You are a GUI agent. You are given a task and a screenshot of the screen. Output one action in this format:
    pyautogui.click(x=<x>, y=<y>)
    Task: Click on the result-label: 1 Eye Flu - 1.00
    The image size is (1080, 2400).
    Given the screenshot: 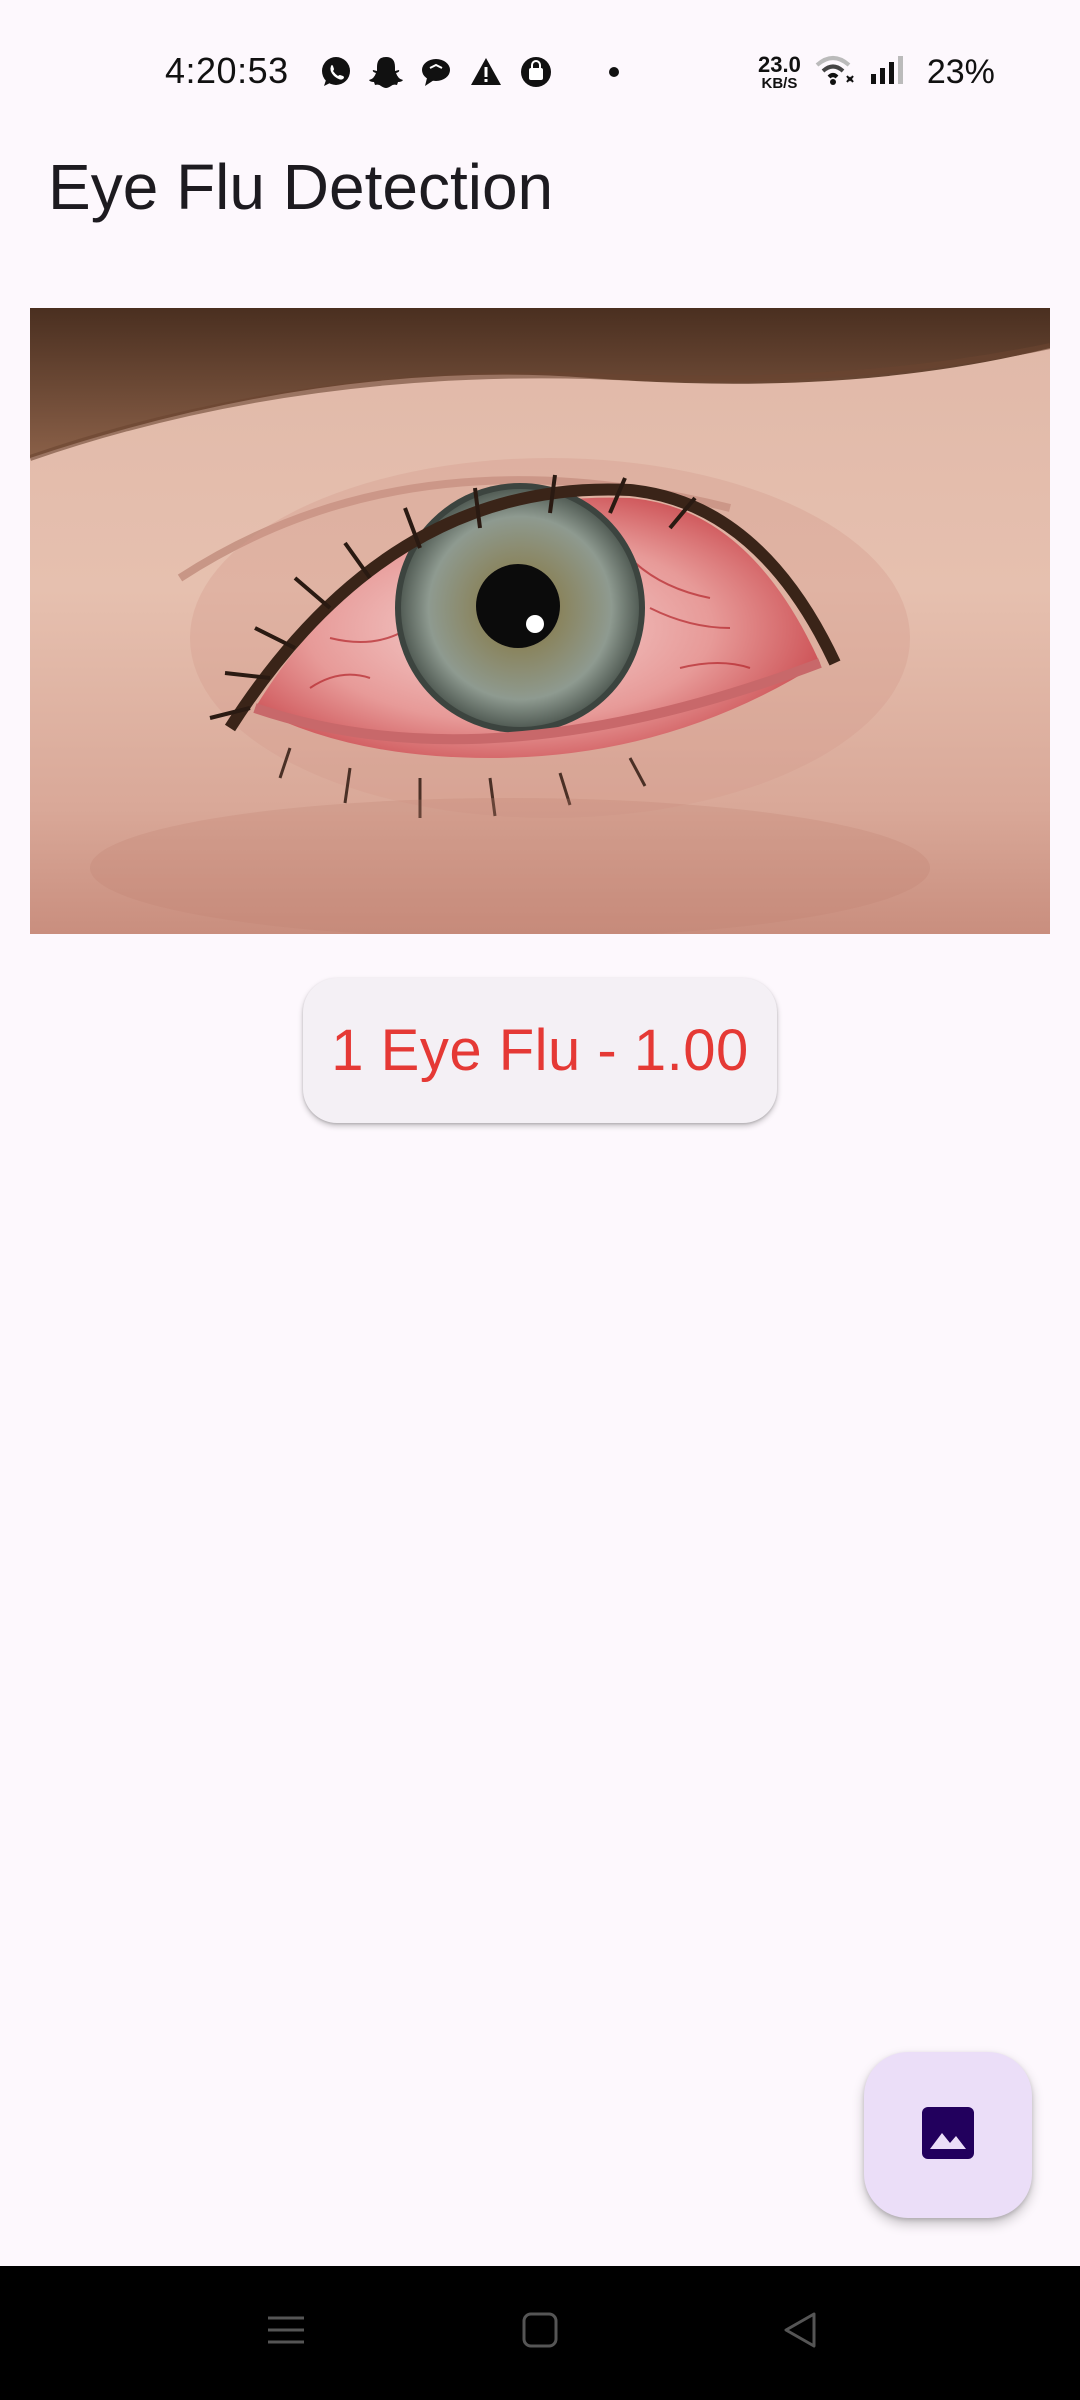 What is the action you would take?
    pyautogui.click(x=540, y=1050)
    